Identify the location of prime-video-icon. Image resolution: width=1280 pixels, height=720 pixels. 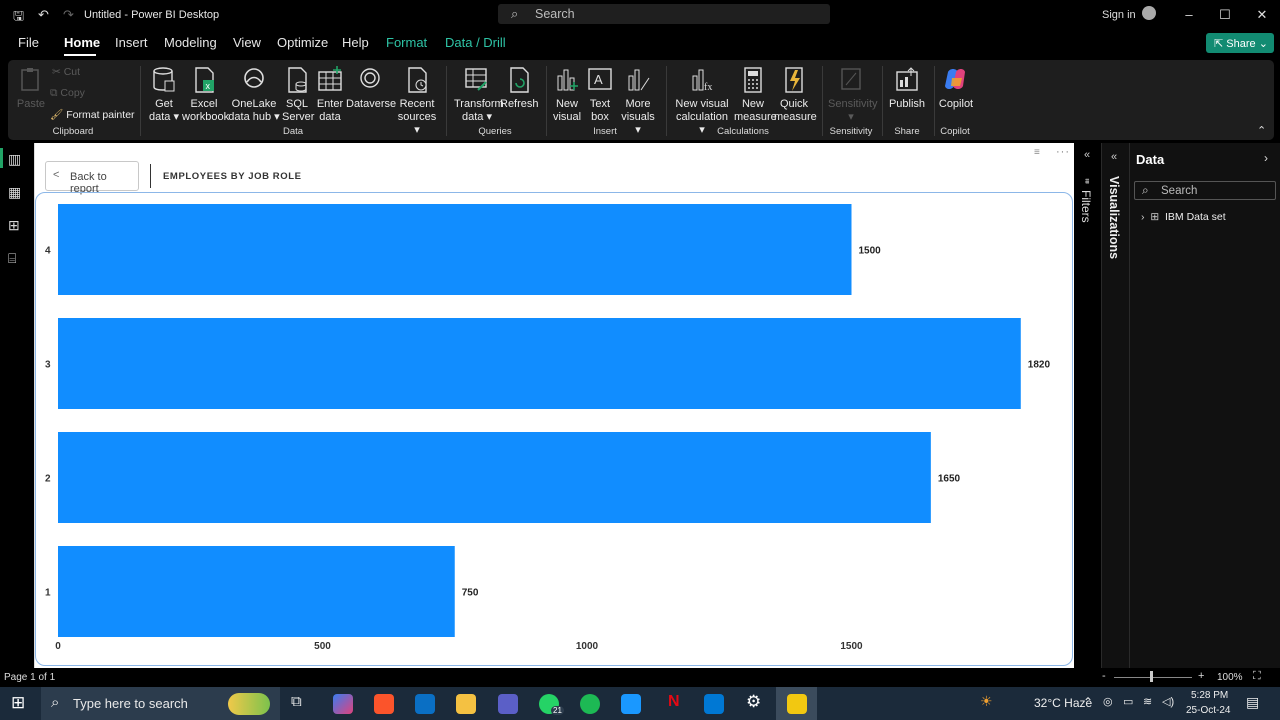
(631, 704).